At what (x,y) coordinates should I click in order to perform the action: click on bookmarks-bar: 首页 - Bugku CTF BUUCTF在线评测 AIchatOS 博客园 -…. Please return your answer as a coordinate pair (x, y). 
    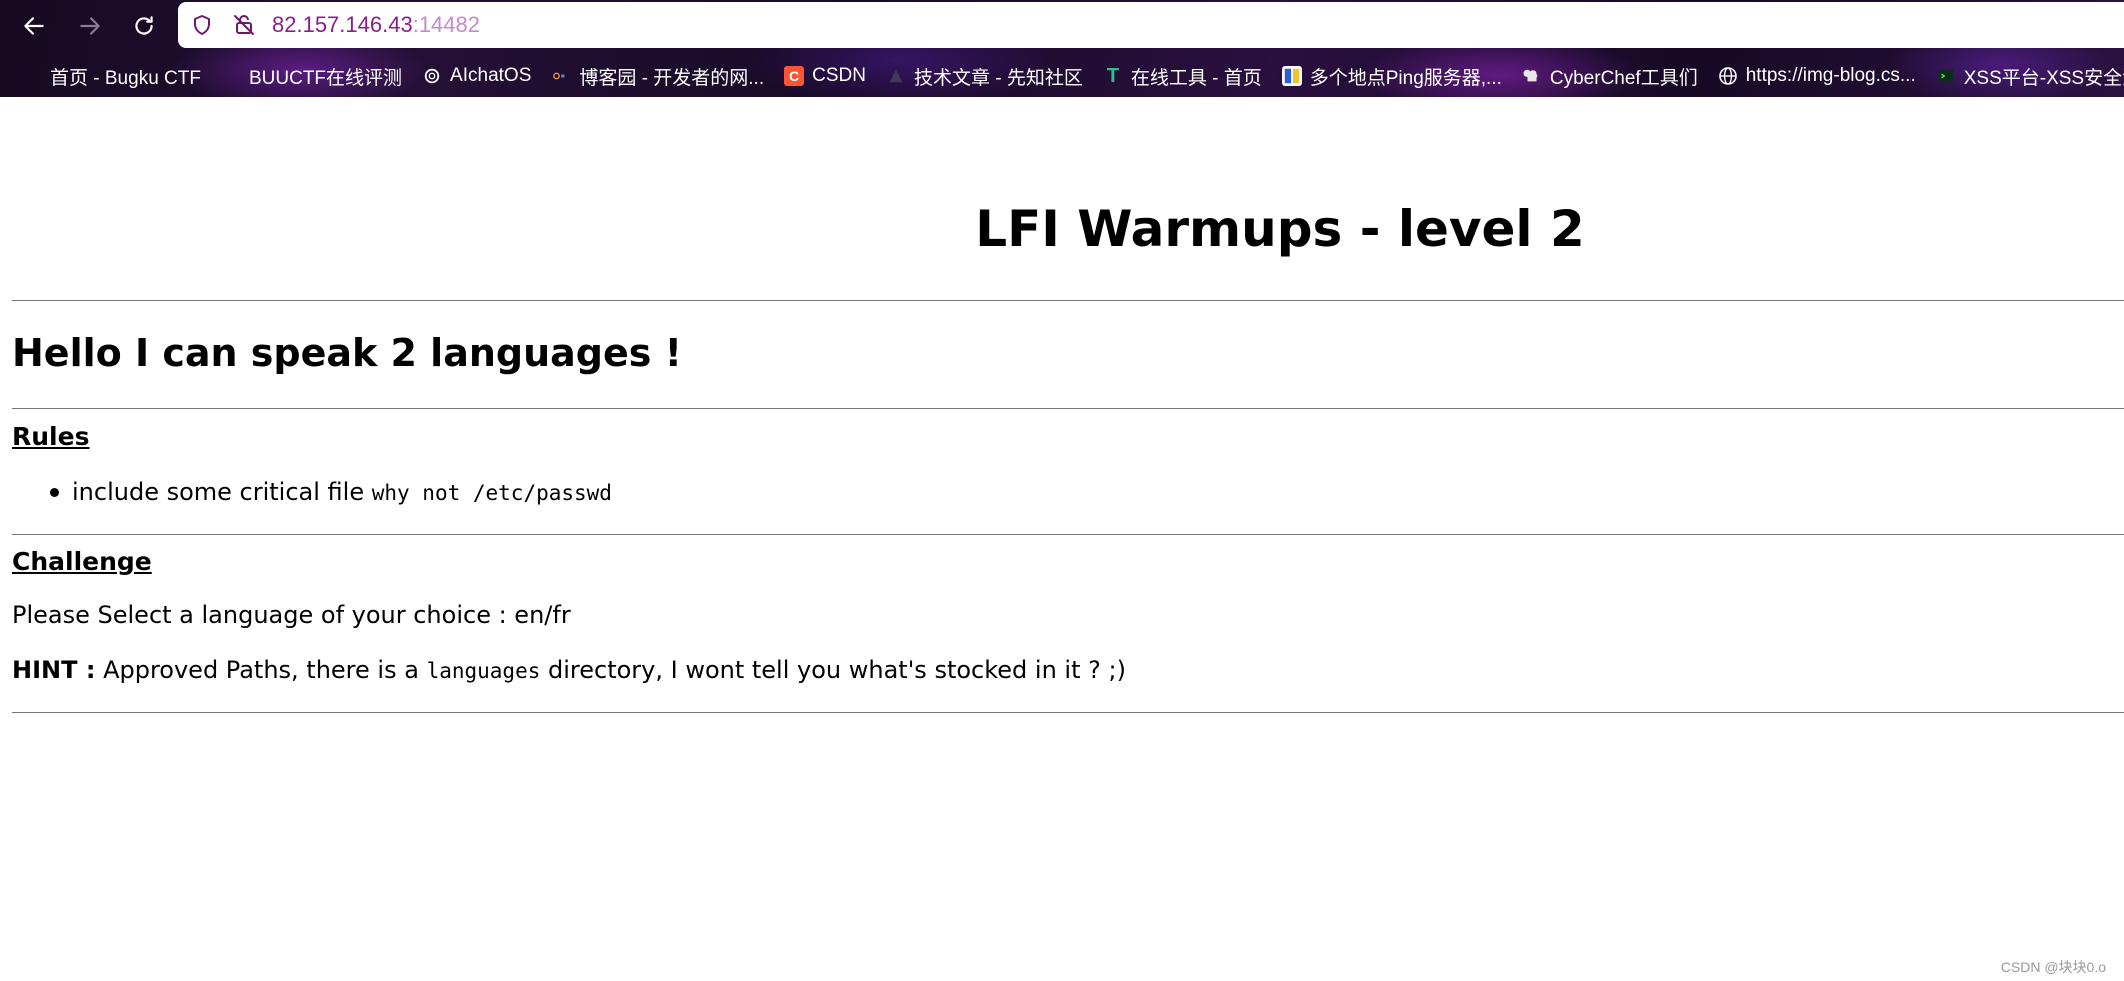
    Looking at the image, I should click on (1062, 76).